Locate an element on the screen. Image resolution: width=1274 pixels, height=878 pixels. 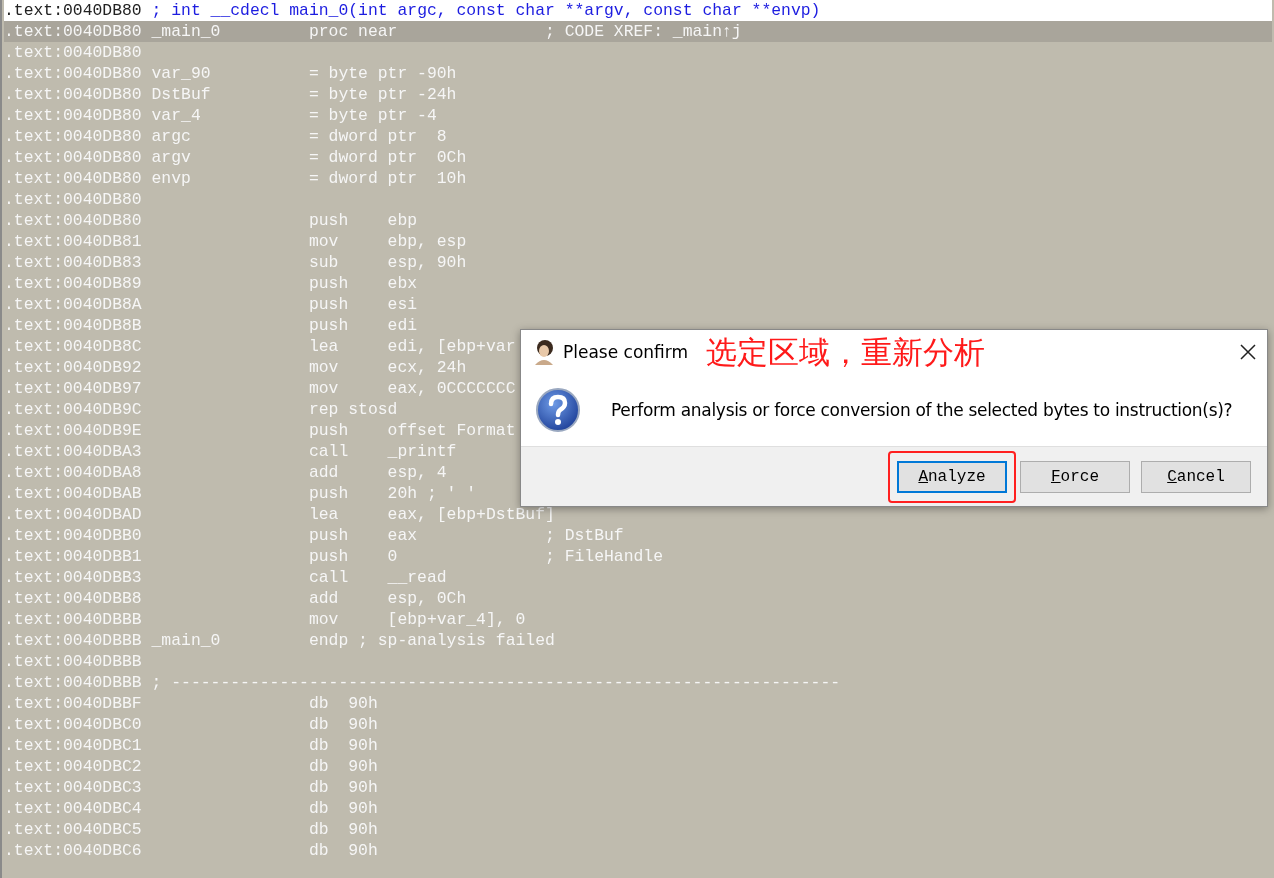
code-line: .text:0040DBC4 db 90h is located at coordinates (638, 808).